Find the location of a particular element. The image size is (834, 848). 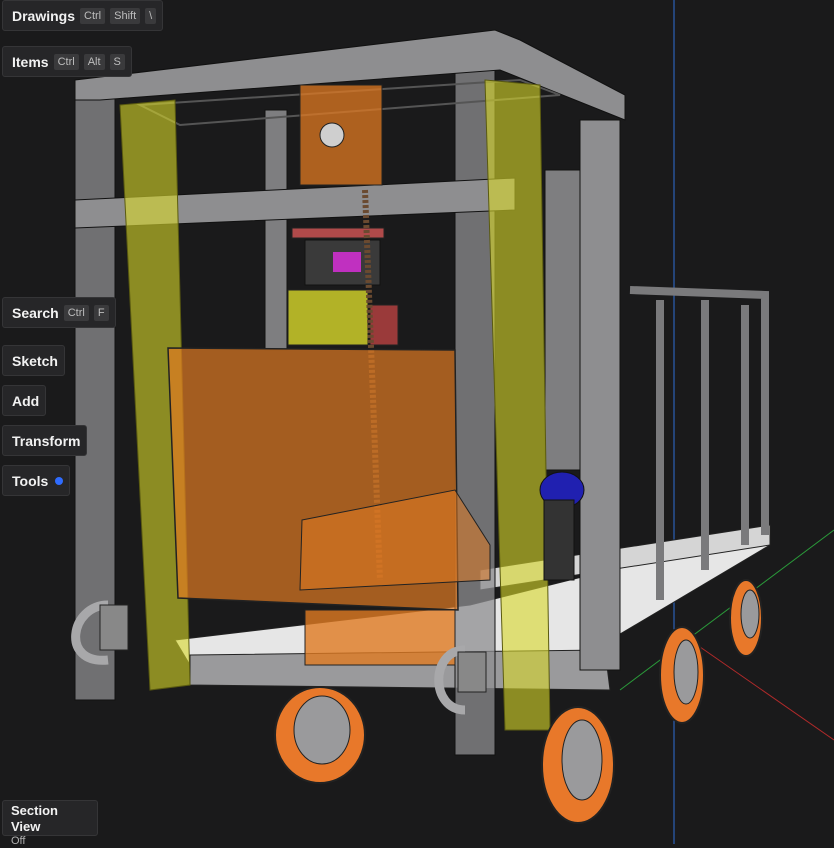

transform-label: Transform is located at coordinates (46, 440).